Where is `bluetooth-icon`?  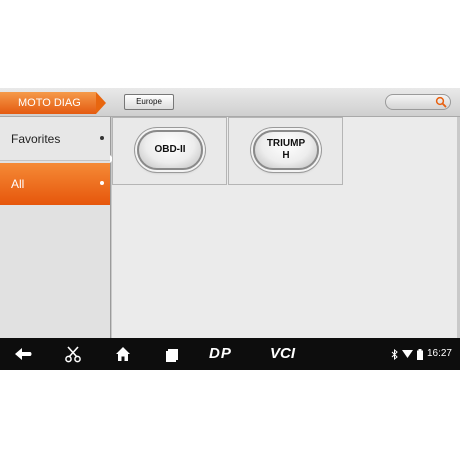 bluetooth-icon is located at coordinates (394, 354).